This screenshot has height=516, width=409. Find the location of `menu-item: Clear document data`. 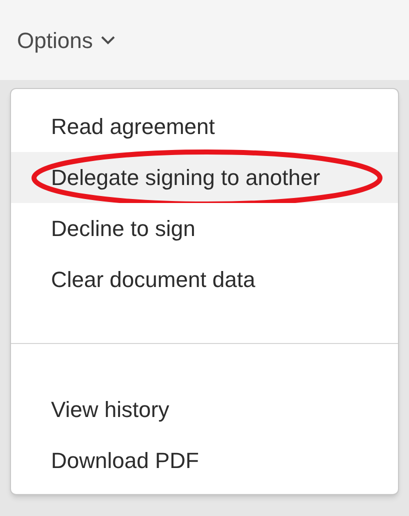

menu-item: Clear document data is located at coordinates (204, 279).